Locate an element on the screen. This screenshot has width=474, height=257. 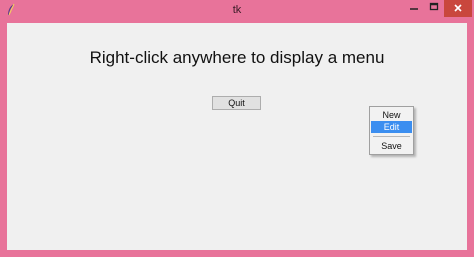
maximize-button is located at coordinates (434, 8).